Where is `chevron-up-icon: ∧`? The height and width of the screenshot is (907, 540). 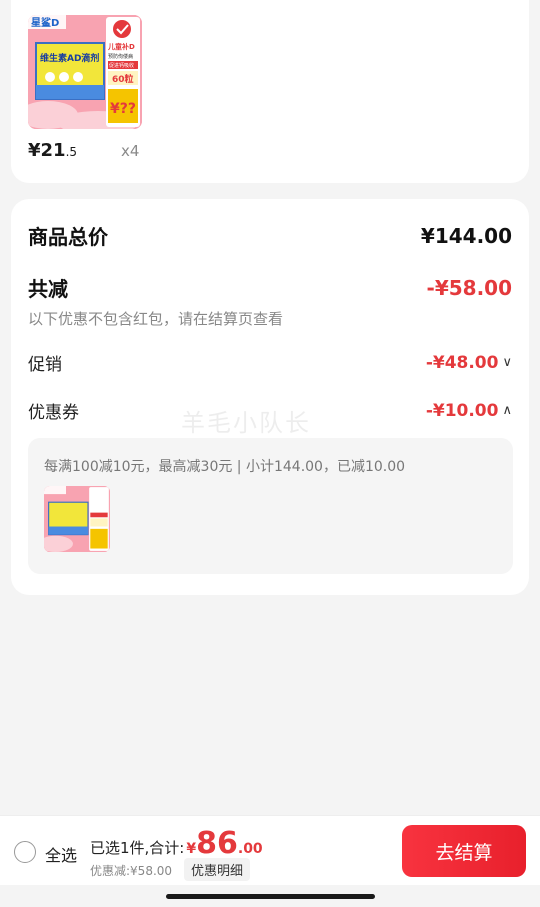 chevron-up-icon: ∧ is located at coordinates (507, 410).